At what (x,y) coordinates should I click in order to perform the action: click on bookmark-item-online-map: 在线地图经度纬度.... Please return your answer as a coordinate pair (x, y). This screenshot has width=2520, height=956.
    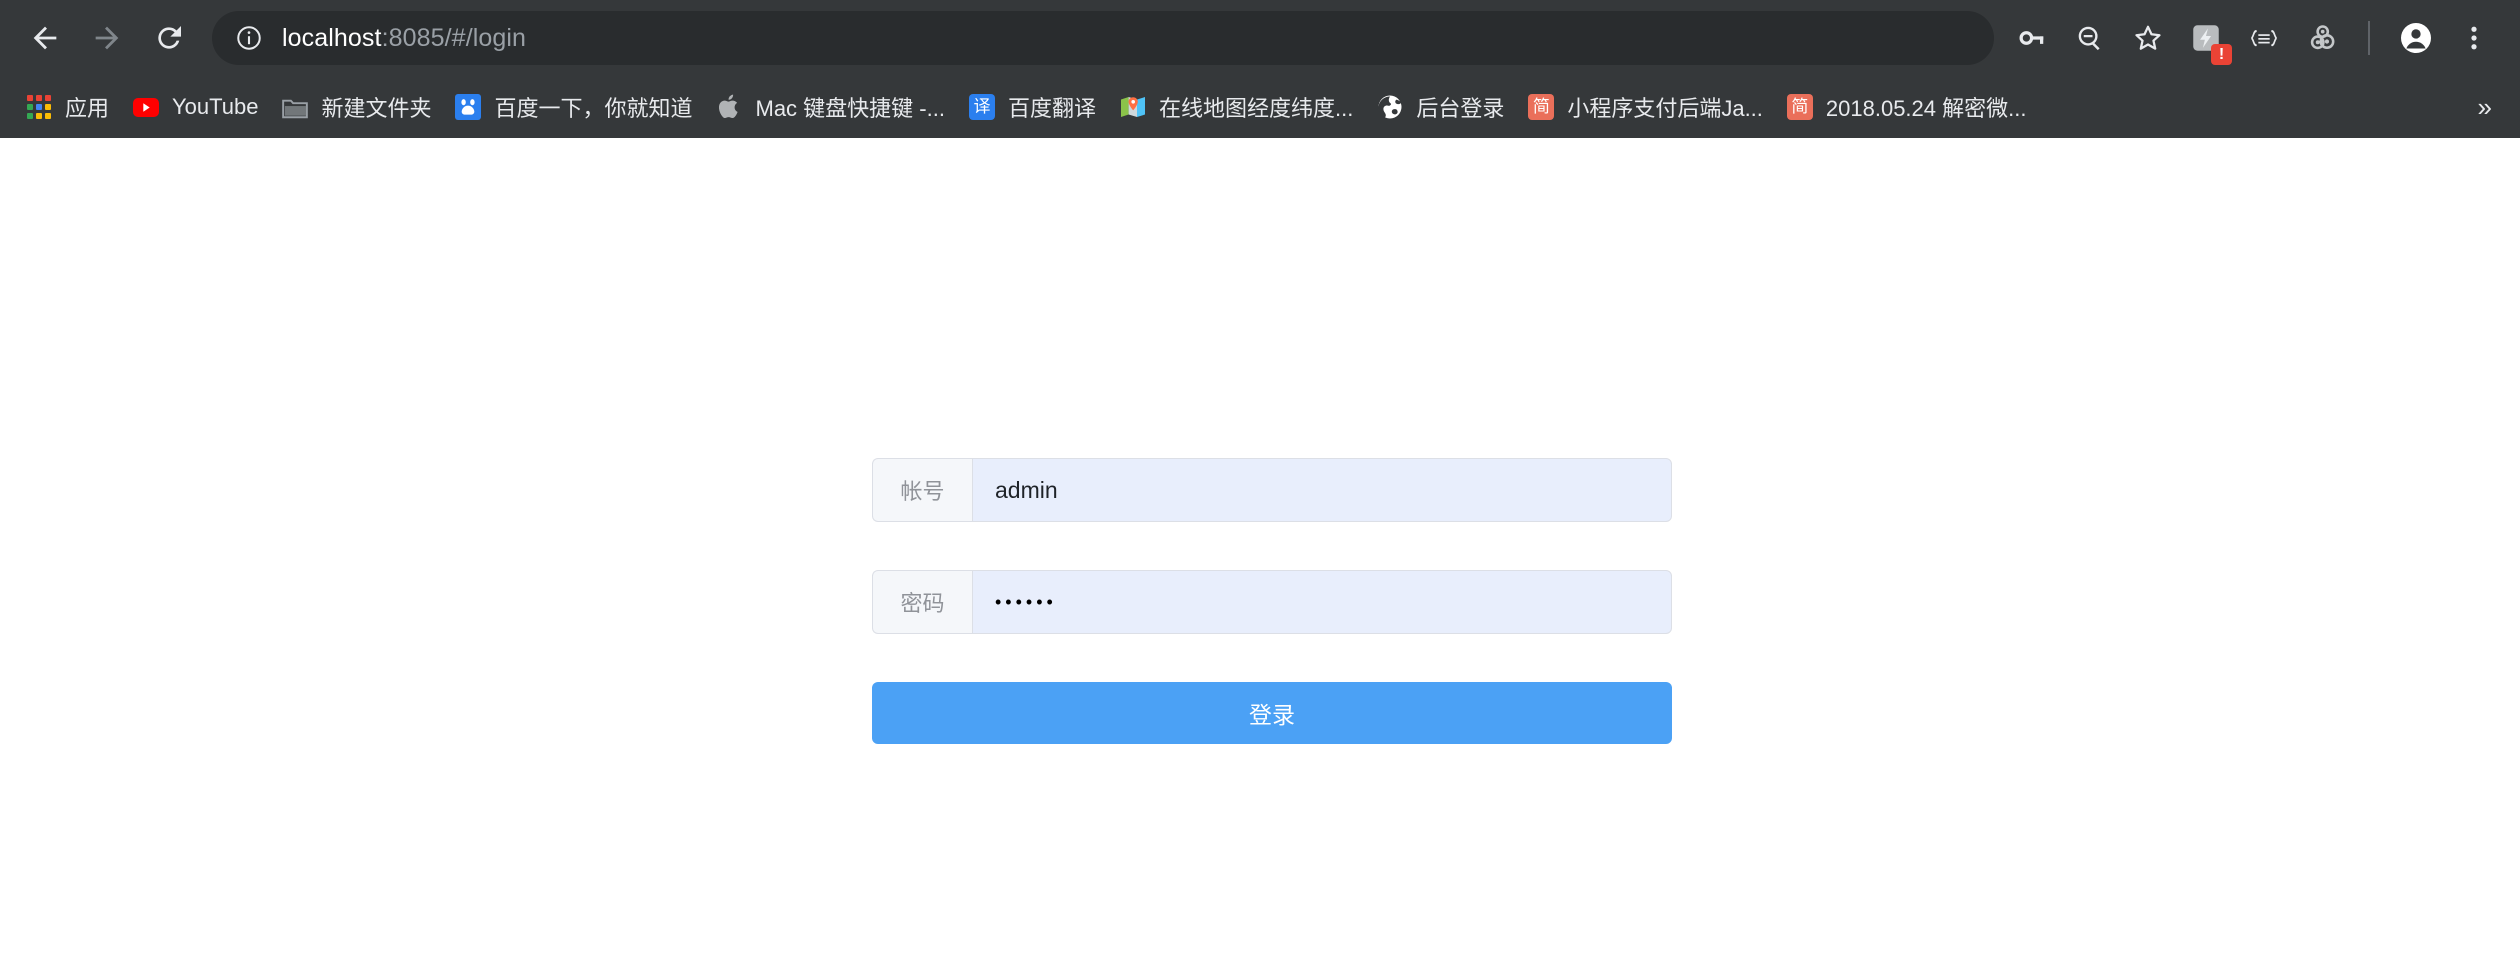
    Looking at the image, I should click on (1236, 107).